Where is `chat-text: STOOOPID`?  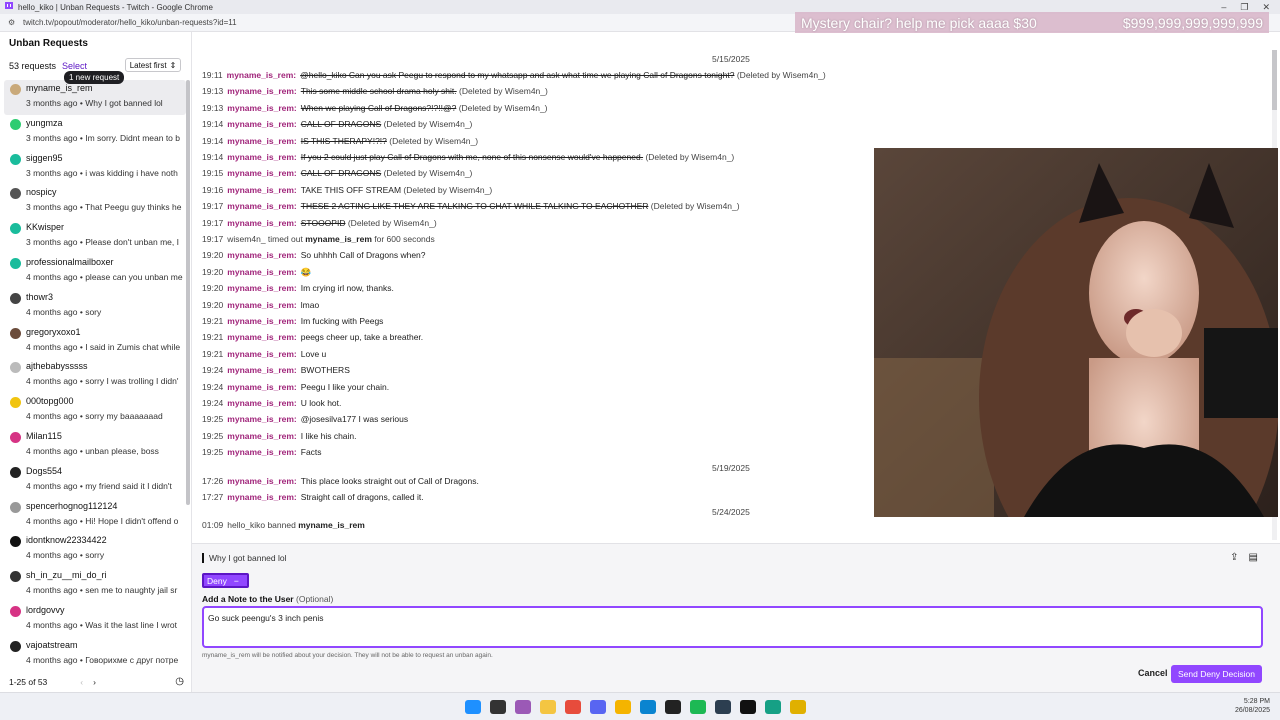
chat-text: STOOOPID is located at coordinates (323, 222).